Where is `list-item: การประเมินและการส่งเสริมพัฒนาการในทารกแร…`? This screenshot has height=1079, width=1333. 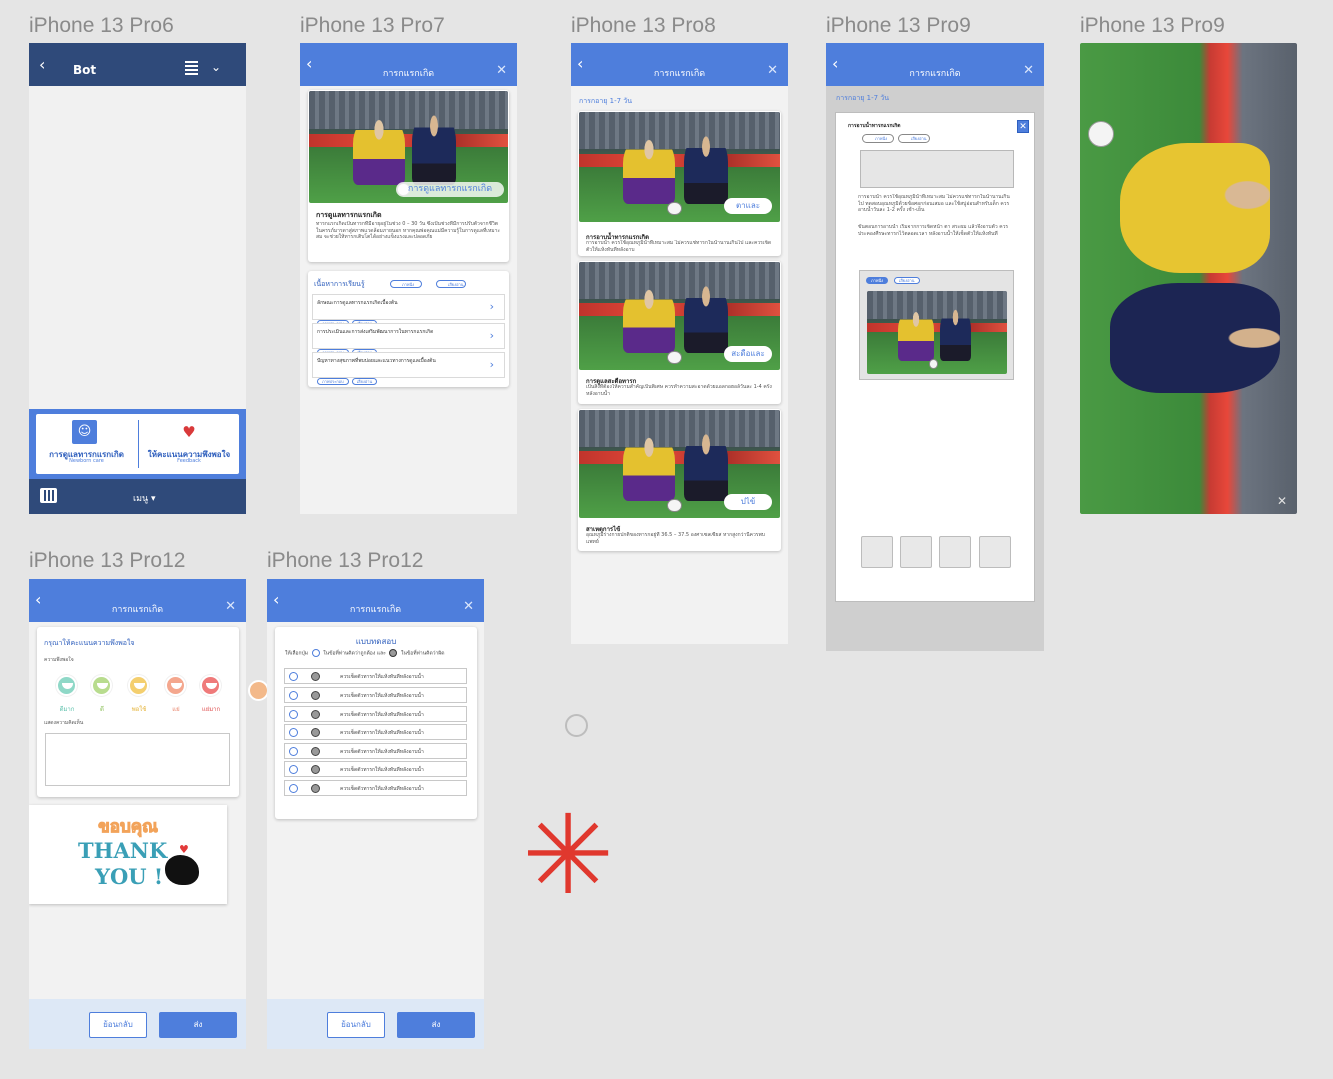
list-item: การประเมินและการส่งเสริมพัฒนาการในทารกแร… is located at coordinates (408, 339).